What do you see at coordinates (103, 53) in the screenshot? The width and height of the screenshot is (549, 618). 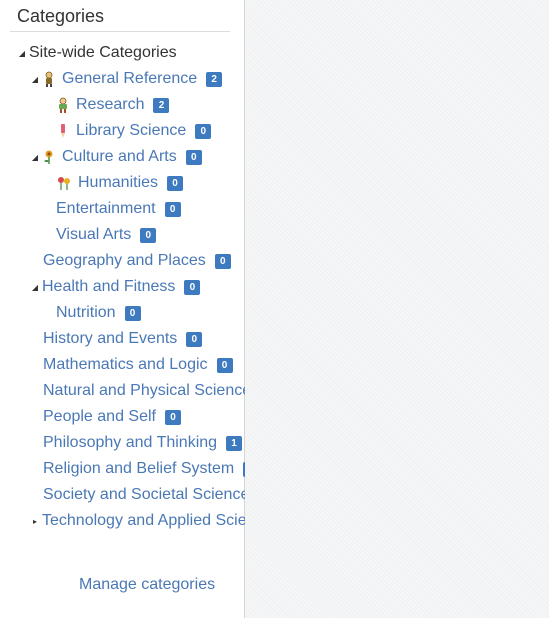 I see `tree-label-root: Site-wide Categories` at bounding box center [103, 53].